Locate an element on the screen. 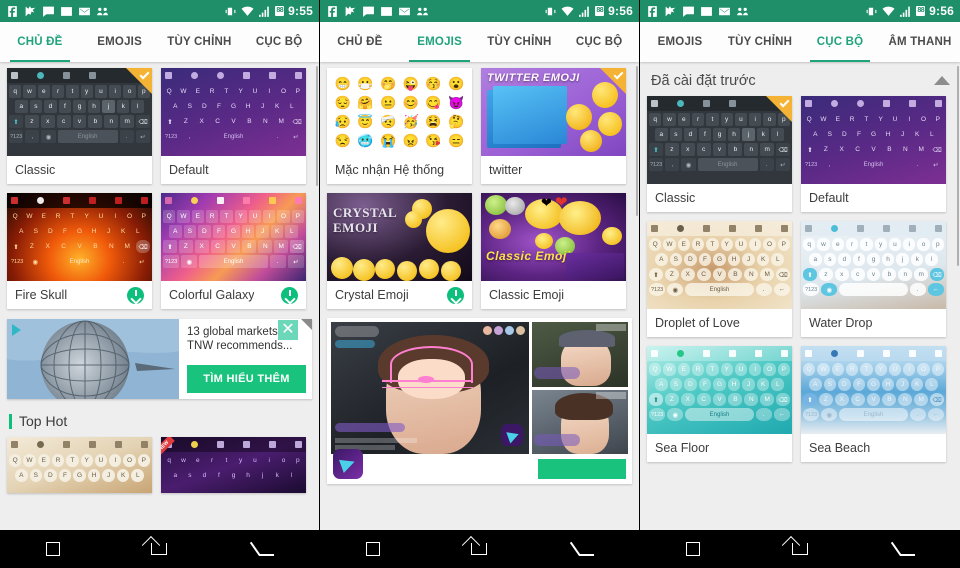 This screenshot has width=960, height=568. emoji-glyph: 😠 is located at coordinates (410, 141).